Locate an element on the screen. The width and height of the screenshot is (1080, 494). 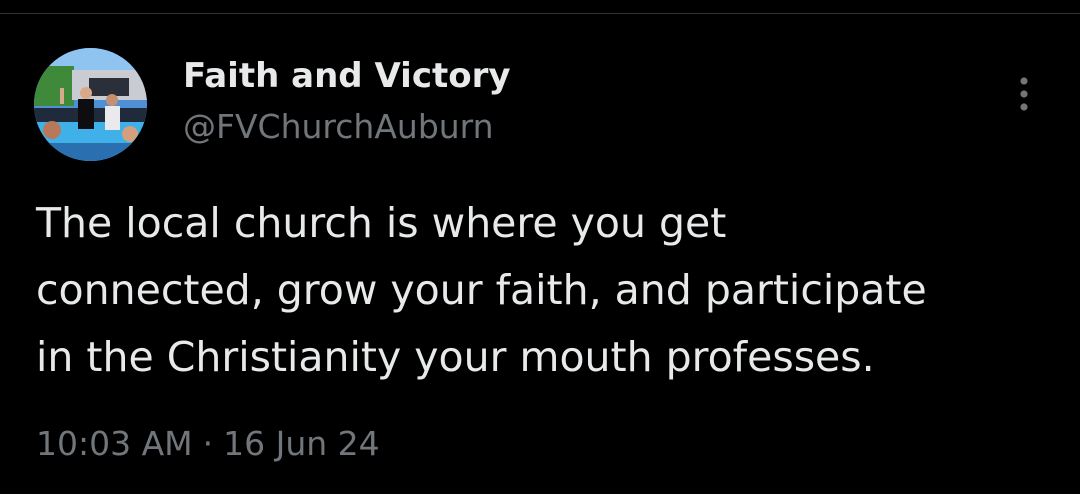
tweet-timestamp: 10:03 AM · 16 Jun 24 is located at coordinates (208, 443).